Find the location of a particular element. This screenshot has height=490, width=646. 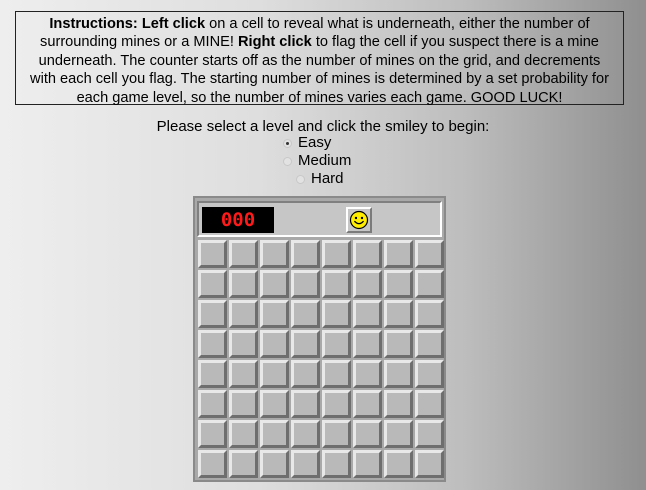

level-option-hard: Hard is located at coordinates (320, 179).